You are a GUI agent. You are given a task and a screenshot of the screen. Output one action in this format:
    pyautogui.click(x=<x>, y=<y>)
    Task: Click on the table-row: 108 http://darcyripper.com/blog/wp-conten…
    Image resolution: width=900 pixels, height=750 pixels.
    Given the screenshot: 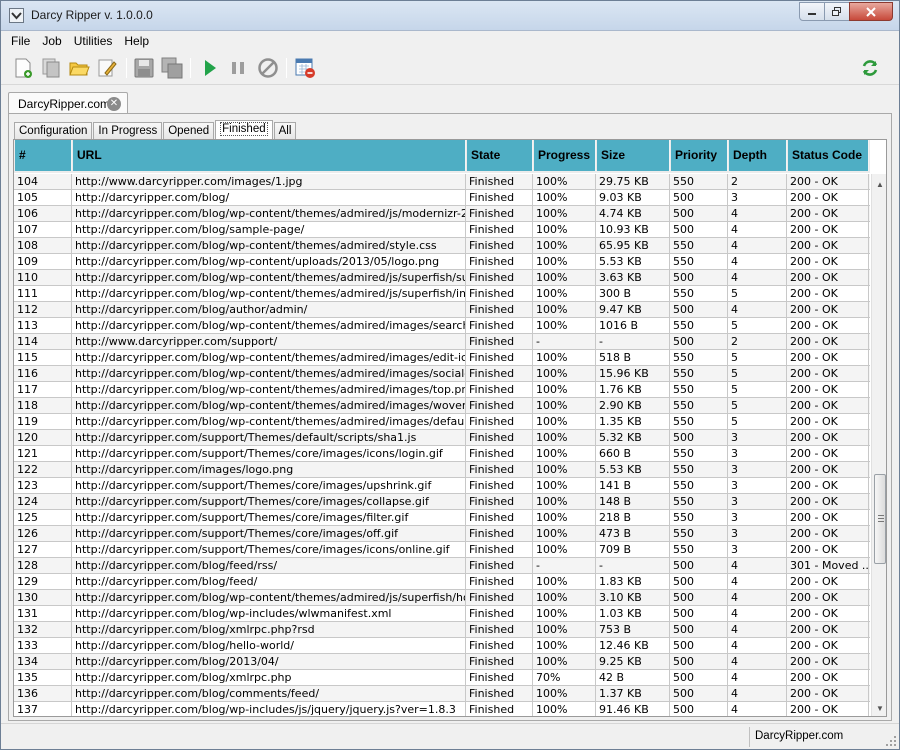 What is the action you would take?
    pyautogui.click(x=442, y=246)
    